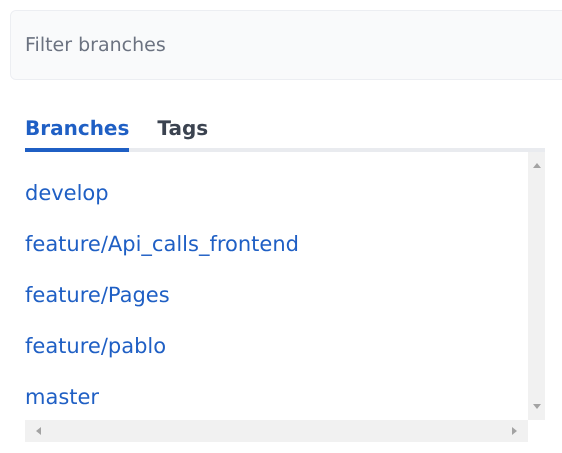 The height and width of the screenshot is (453, 562). What do you see at coordinates (95, 346) in the screenshot?
I see `branch-link: feature/pablo` at bounding box center [95, 346].